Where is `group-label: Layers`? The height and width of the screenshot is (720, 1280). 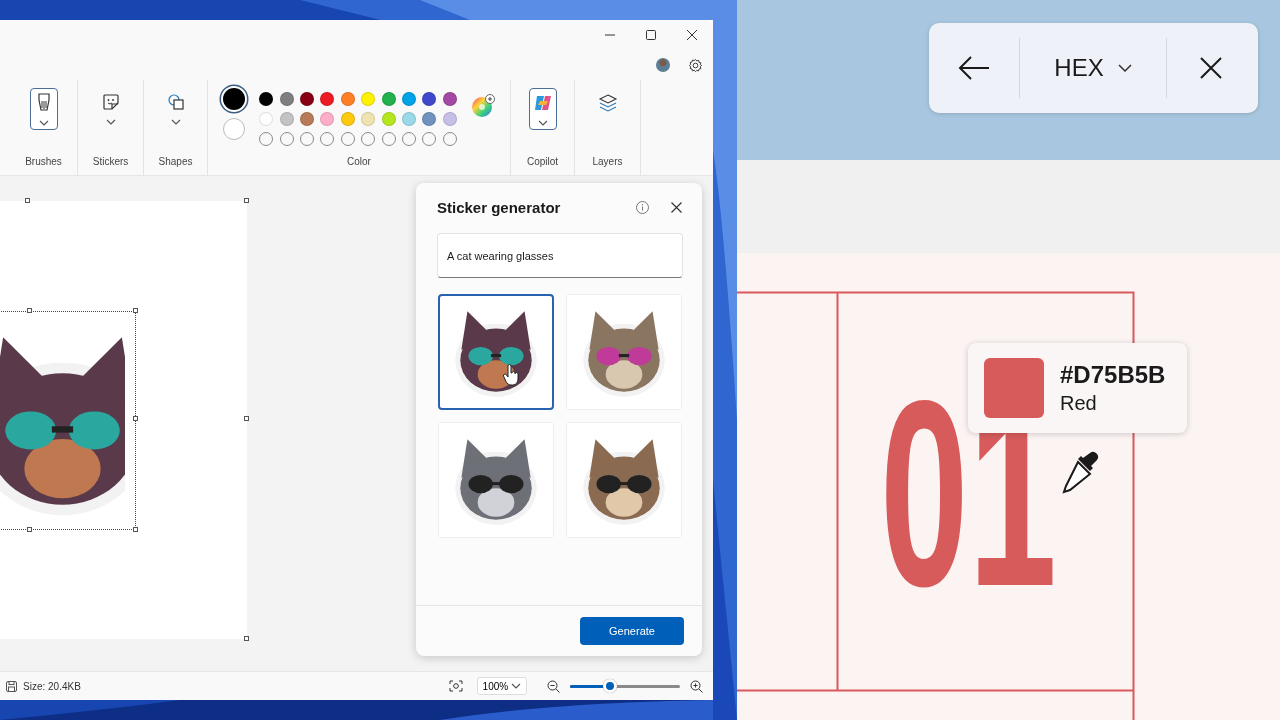 group-label: Layers is located at coordinates (607, 161).